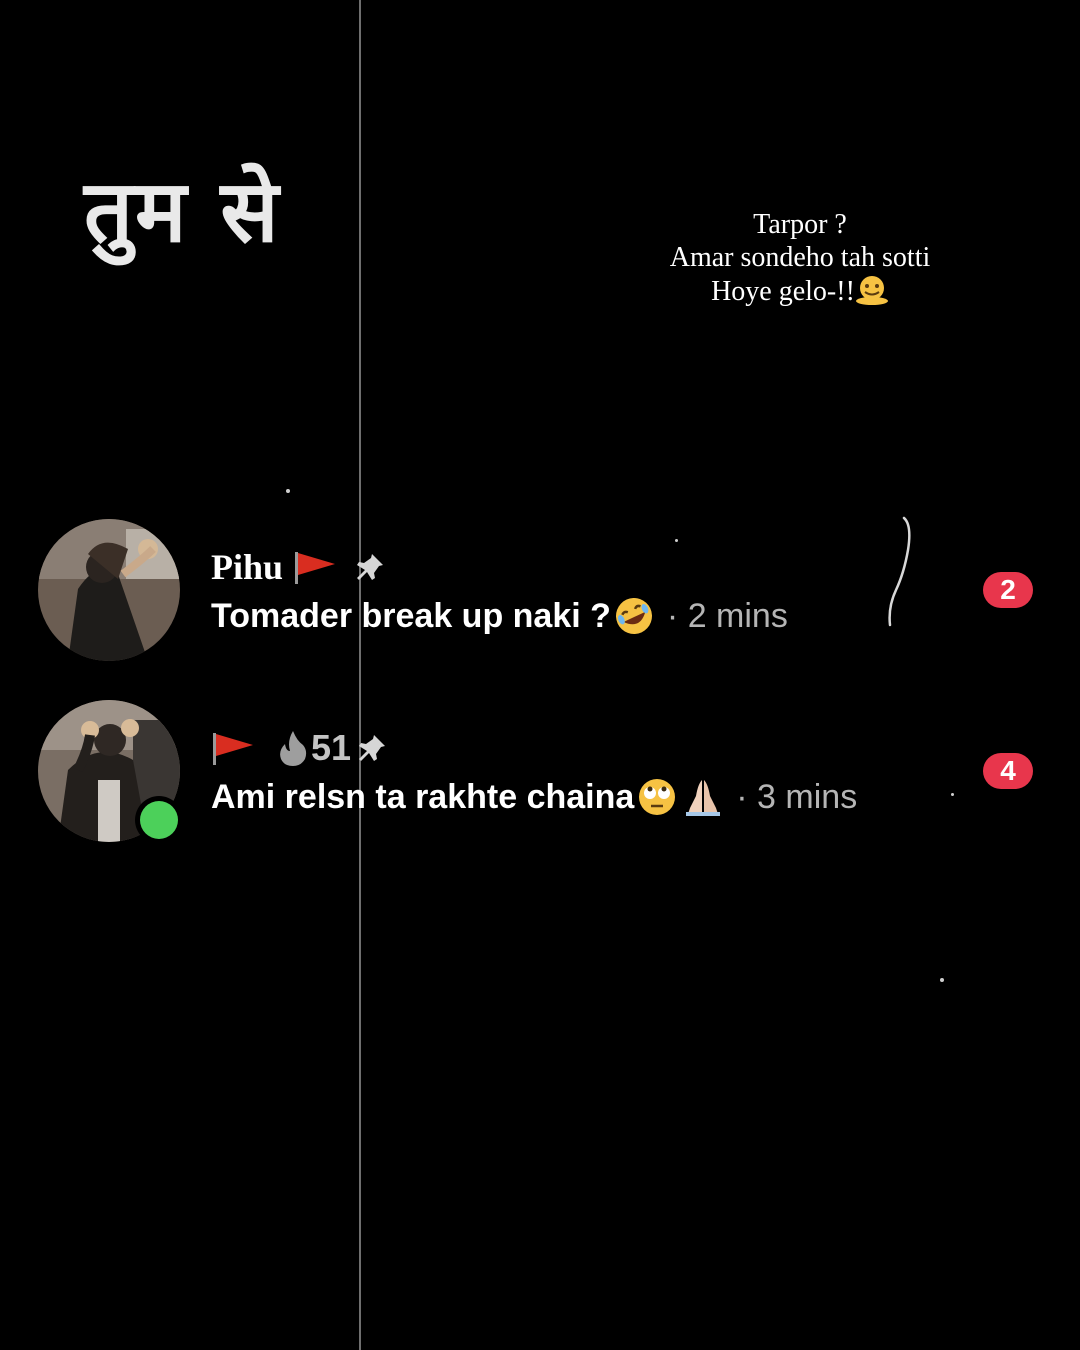  I want to click on chat-row-2: 51 Ami relsn ta rakhte chaina · 3 mins 4, so click(540, 775).